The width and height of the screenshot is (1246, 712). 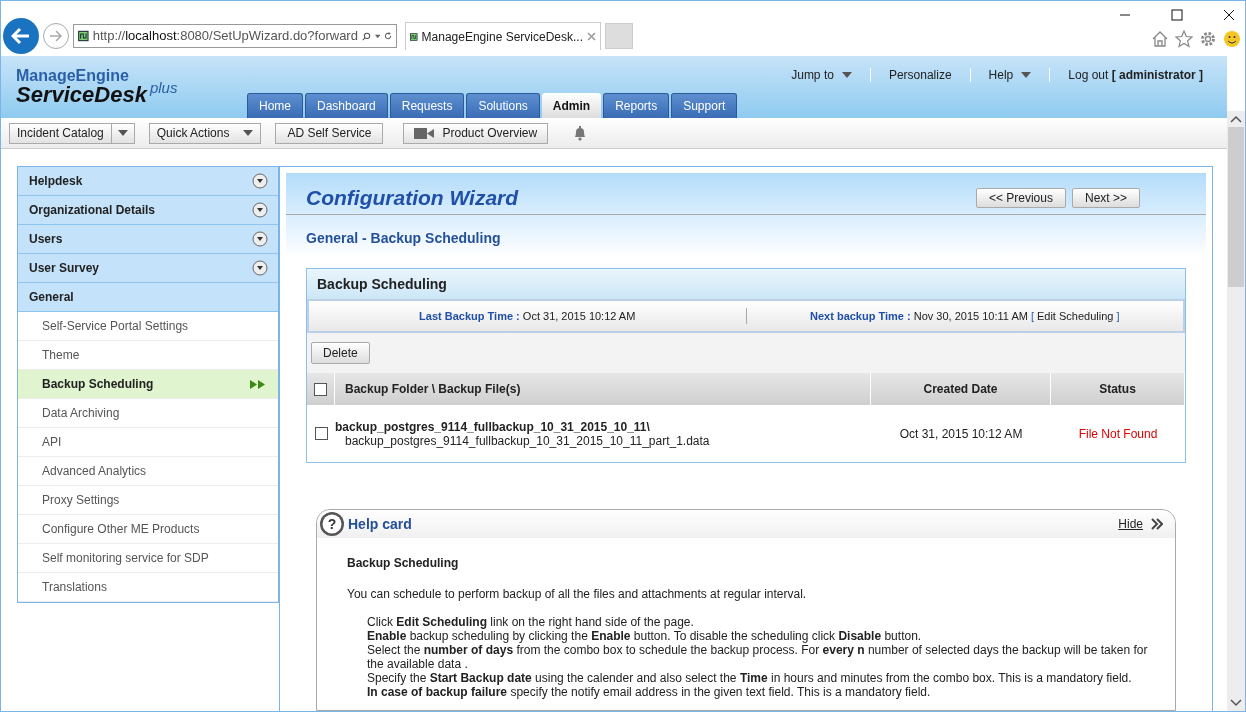 What do you see at coordinates (960, 389) in the screenshot?
I see `column-header: Created Date` at bounding box center [960, 389].